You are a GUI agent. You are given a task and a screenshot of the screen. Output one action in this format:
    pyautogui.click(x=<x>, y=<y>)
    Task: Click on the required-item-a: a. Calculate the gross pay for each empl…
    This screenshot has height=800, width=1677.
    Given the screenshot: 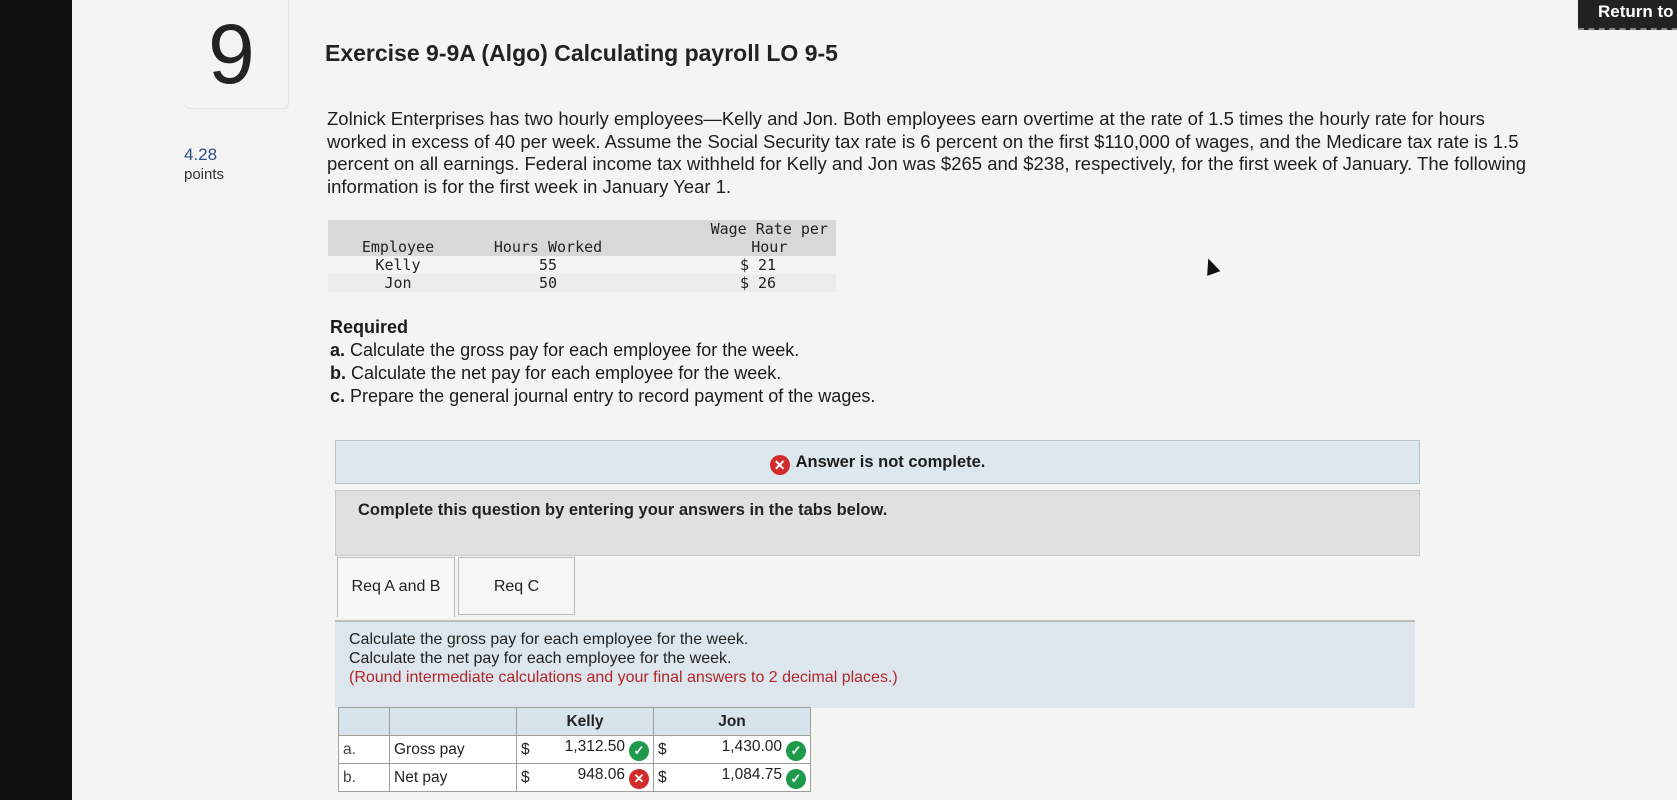 What is the action you would take?
    pyautogui.click(x=565, y=350)
    